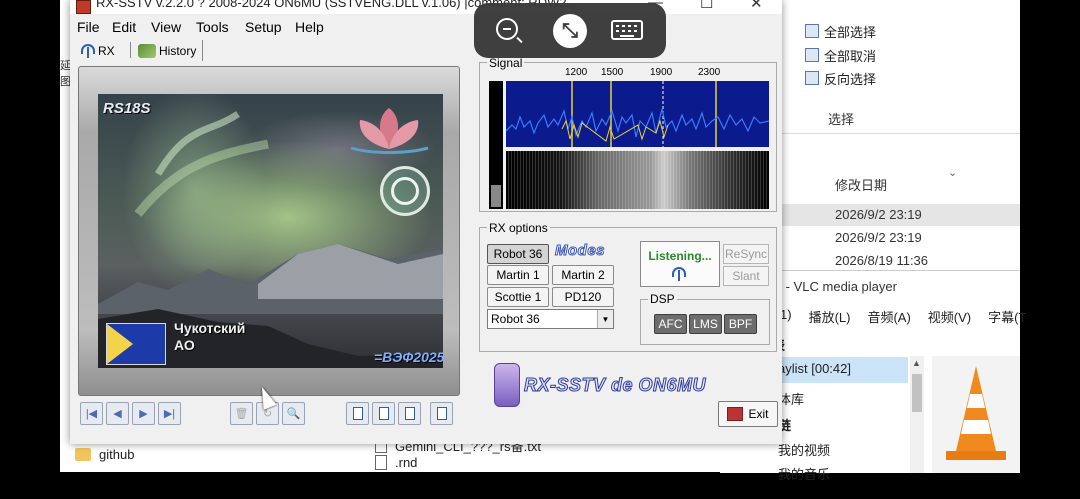 Image resolution: width=1080 pixels, height=499 pixels. Describe the element at coordinates (357, 413) in the screenshot. I see `copy-button` at that location.